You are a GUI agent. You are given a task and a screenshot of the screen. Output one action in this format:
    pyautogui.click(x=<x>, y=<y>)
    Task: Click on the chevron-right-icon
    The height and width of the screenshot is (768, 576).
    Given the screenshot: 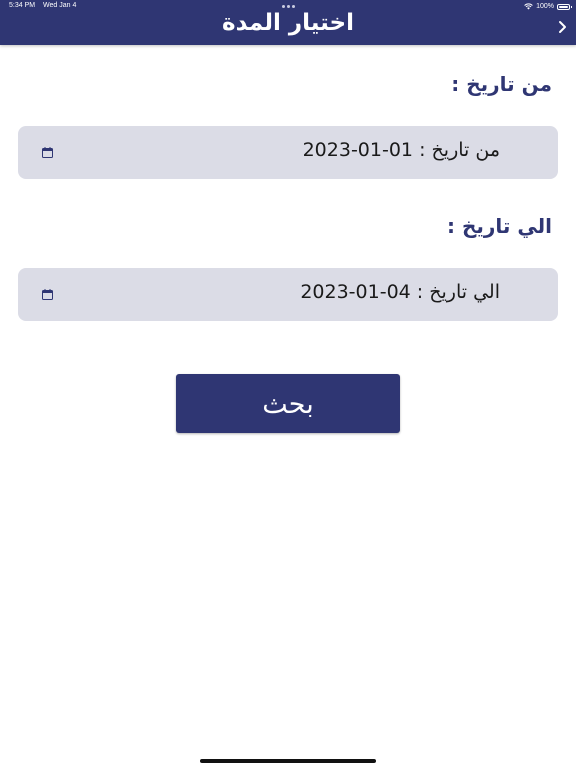 What is the action you would take?
    pyautogui.click(x=562, y=27)
    